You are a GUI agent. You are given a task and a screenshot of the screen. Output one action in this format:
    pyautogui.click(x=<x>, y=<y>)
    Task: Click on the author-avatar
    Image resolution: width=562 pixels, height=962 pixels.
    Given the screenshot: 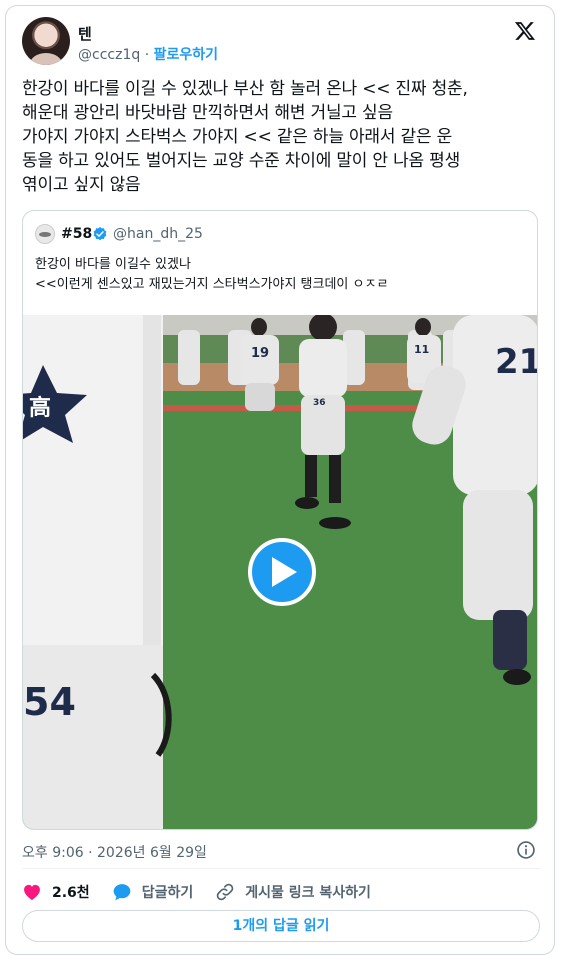 What is the action you would take?
    pyautogui.click(x=46, y=41)
    